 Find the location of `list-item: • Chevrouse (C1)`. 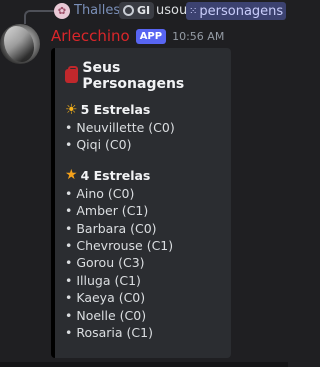

list-item: • Chevrouse (C1) is located at coordinates (119, 246).